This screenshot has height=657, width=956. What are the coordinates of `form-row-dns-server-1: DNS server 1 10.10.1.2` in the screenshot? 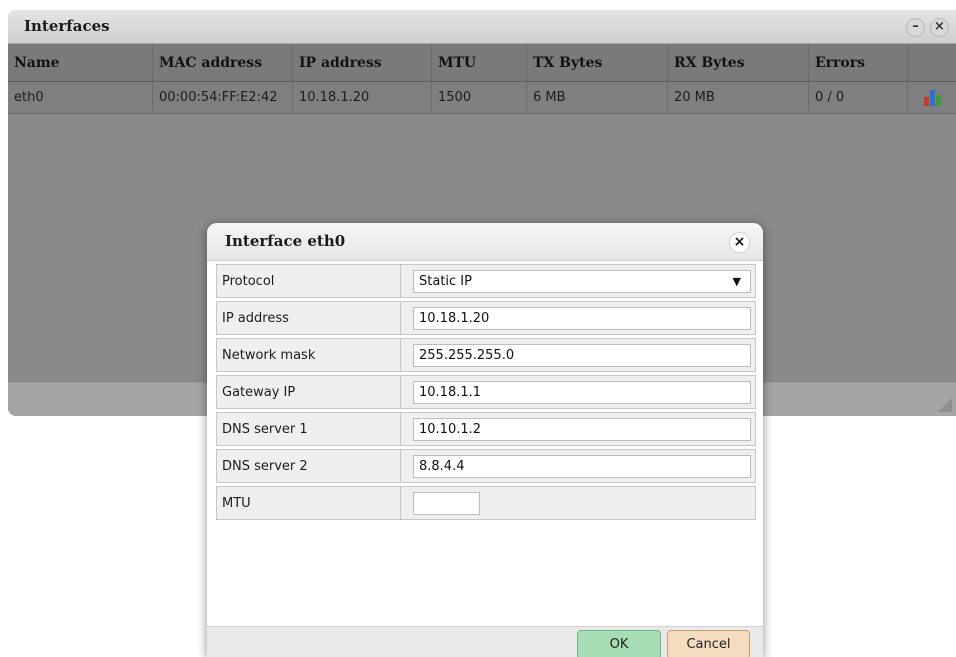 It's located at (486, 429).